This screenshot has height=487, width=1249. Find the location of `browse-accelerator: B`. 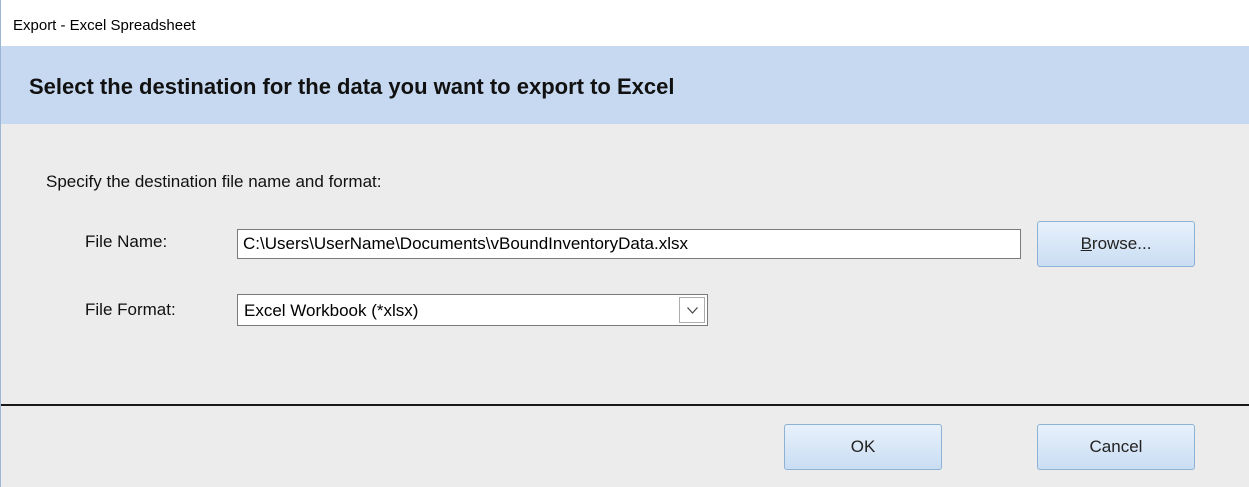

browse-accelerator: B is located at coordinates (1086, 243).